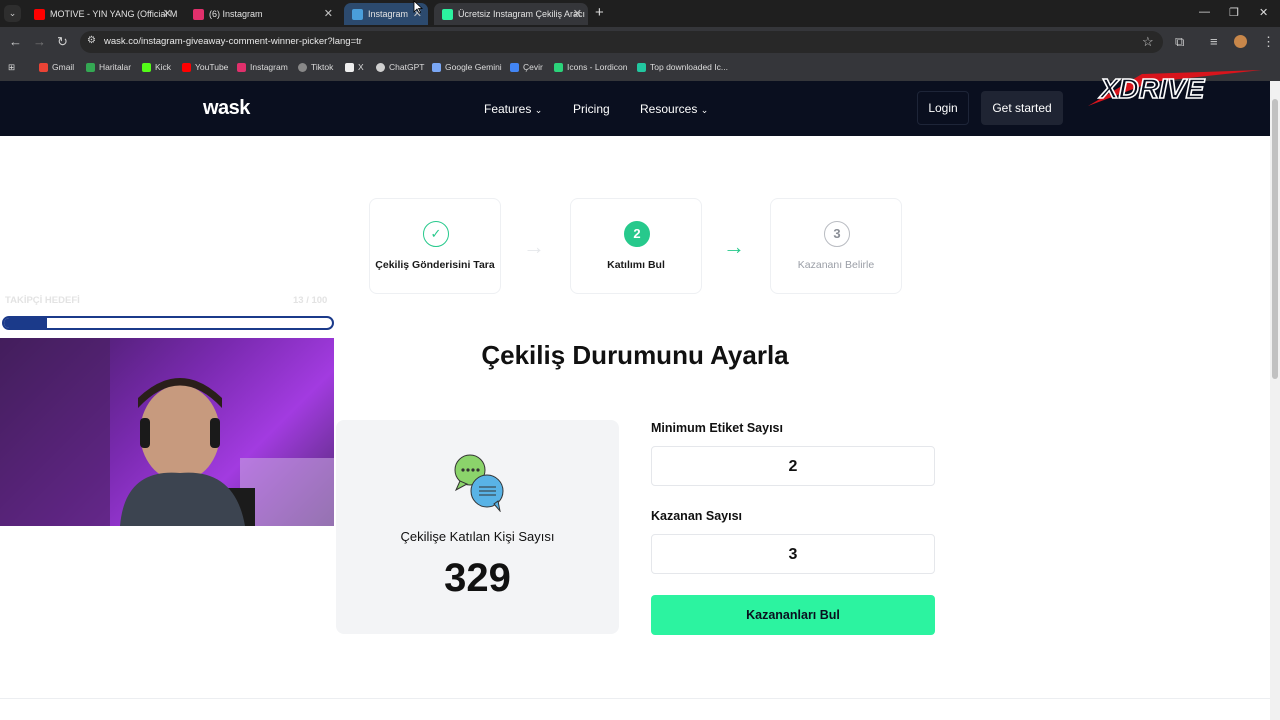  I want to click on step-label: Kazananı Belirle, so click(836, 265).